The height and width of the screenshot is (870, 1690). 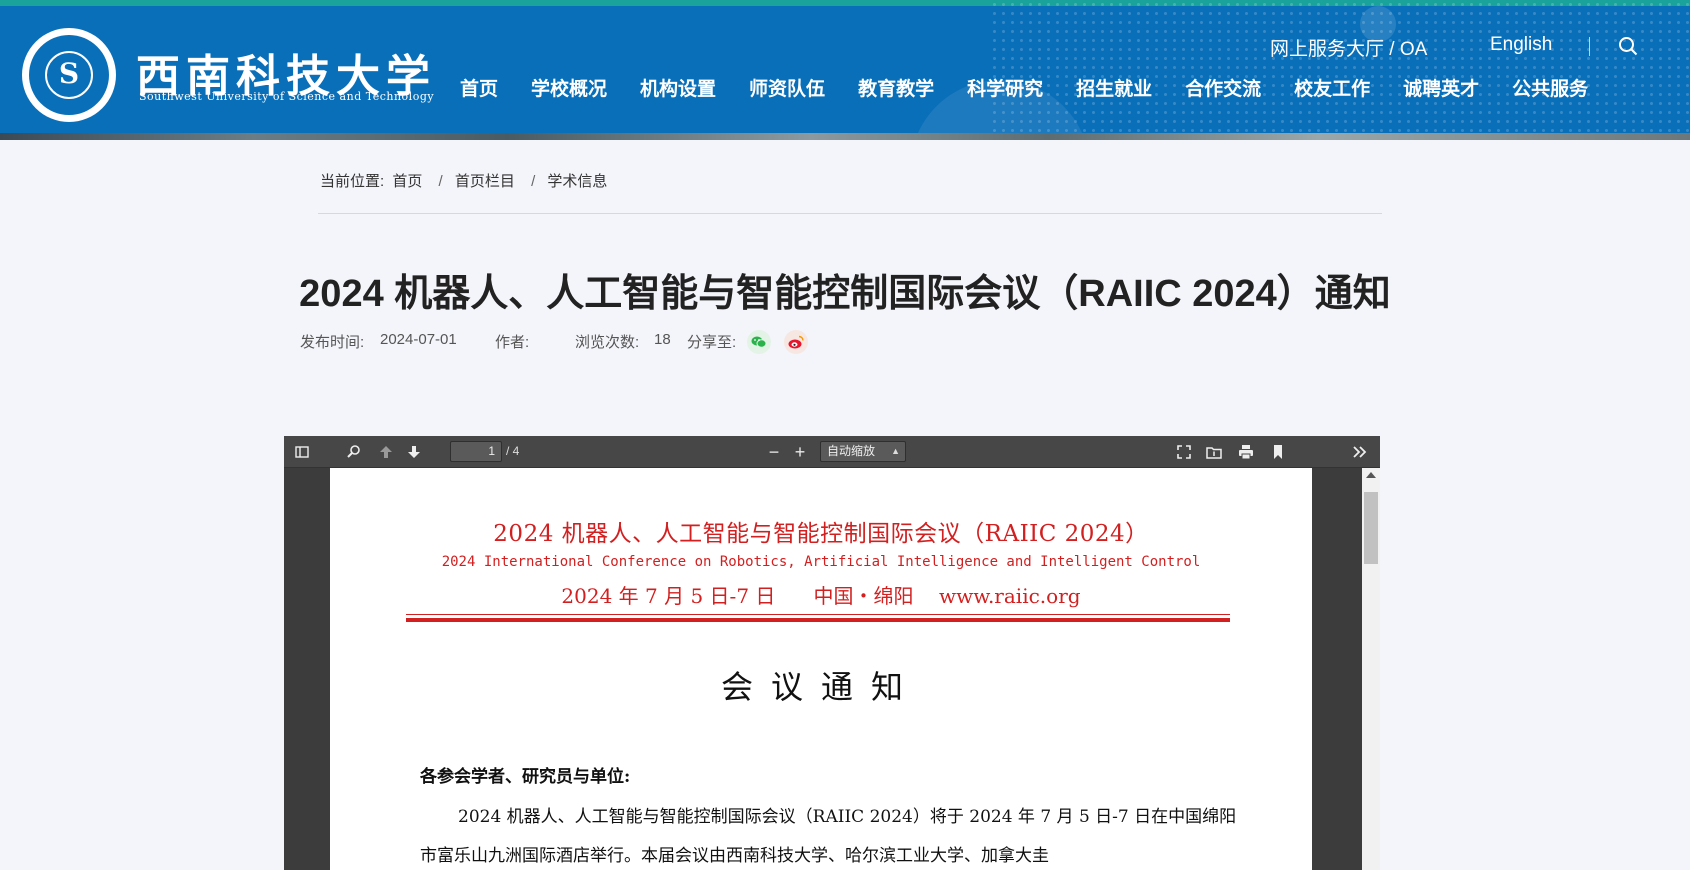 What do you see at coordinates (759, 342) in the screenshot?
I see `wechat-share-icon` at bounding box center [759, 342].